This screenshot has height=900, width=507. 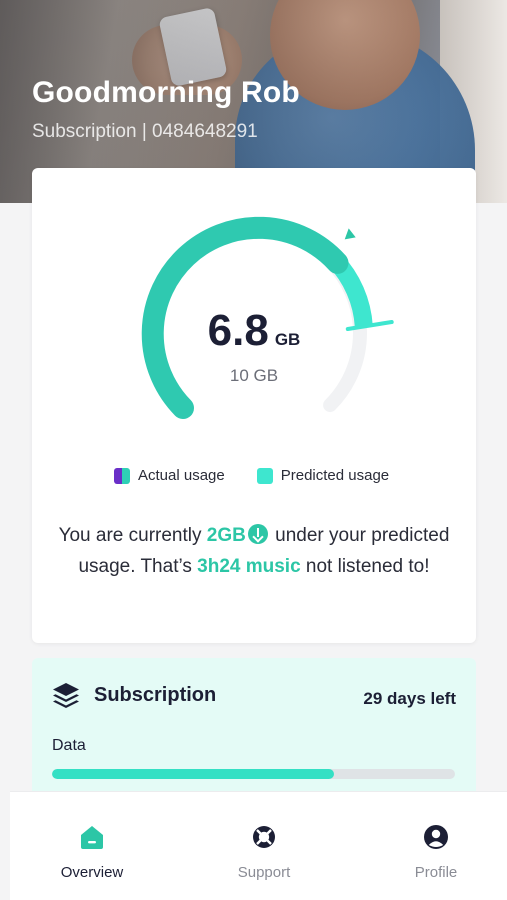 I want to click on subscription-title: Subscription, so click(x=155, y=694).